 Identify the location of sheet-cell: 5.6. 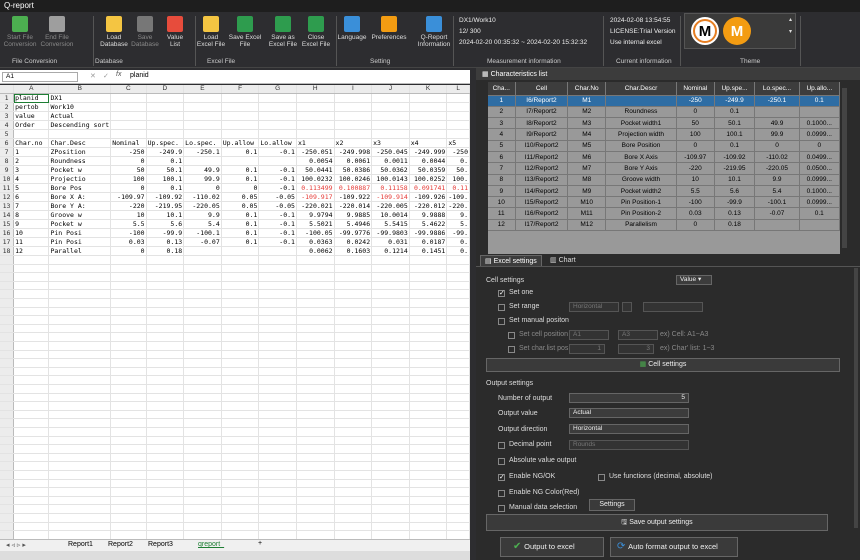
(165, 224).